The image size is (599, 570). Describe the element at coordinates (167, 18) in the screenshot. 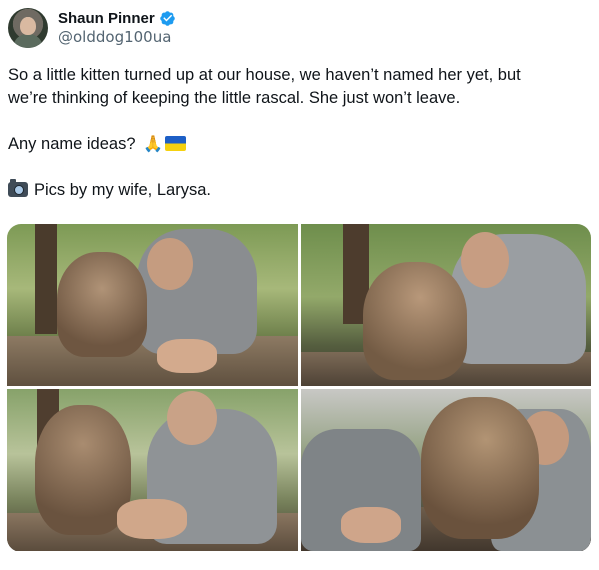

I see `verified-badge-icon` at that location.